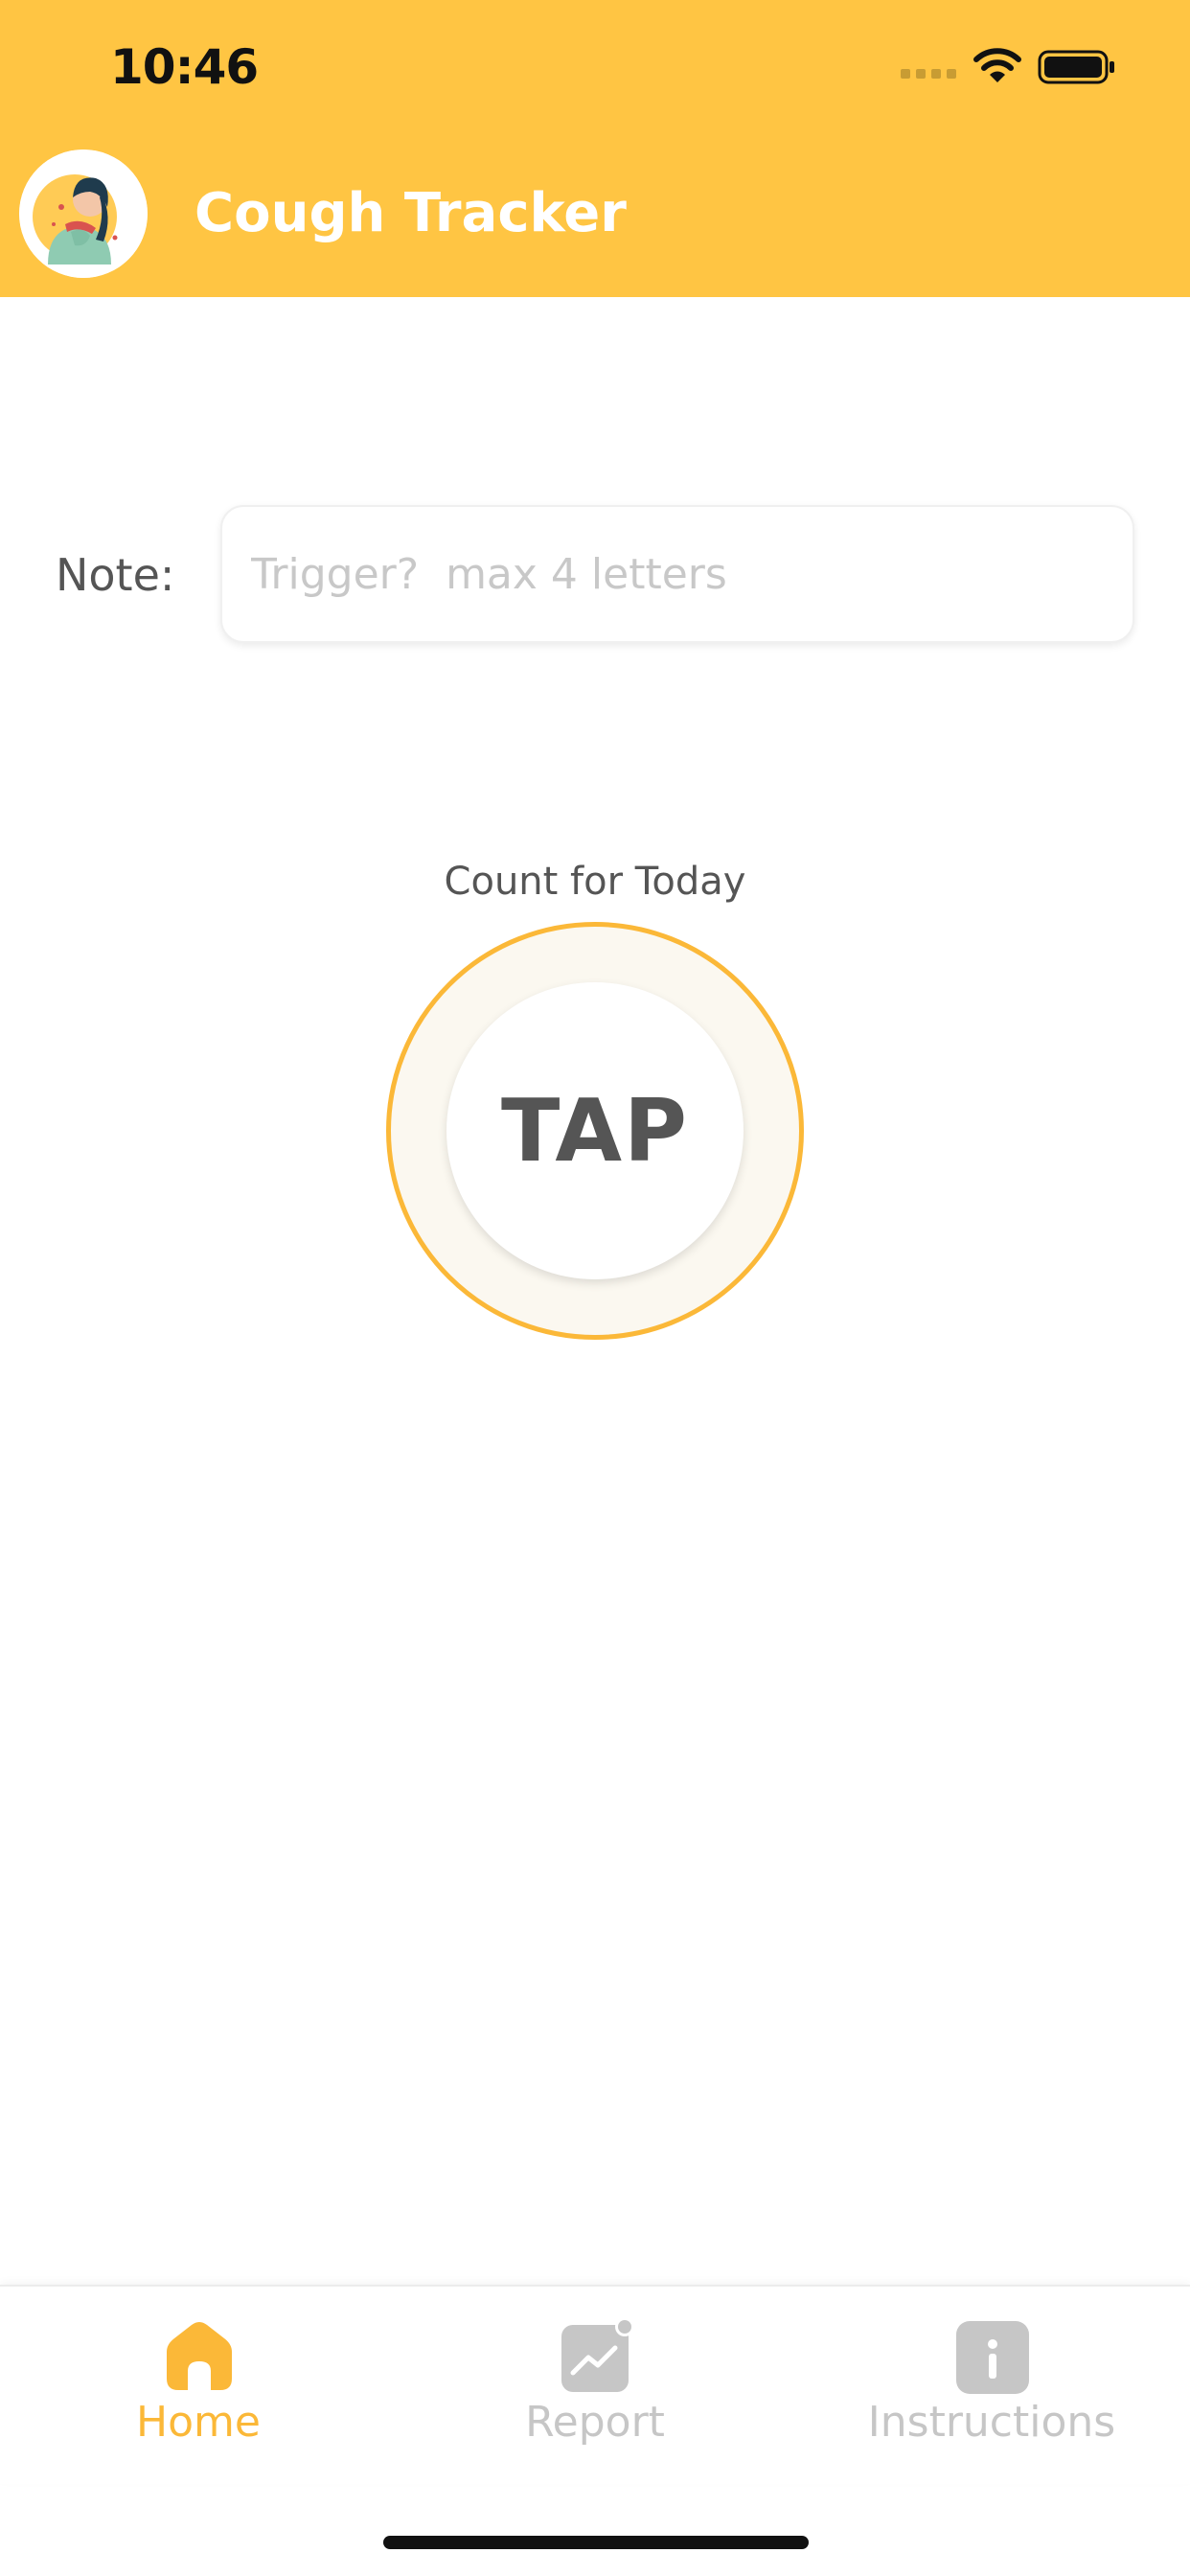  I want to click on battery-icon, so click(1076, 67).